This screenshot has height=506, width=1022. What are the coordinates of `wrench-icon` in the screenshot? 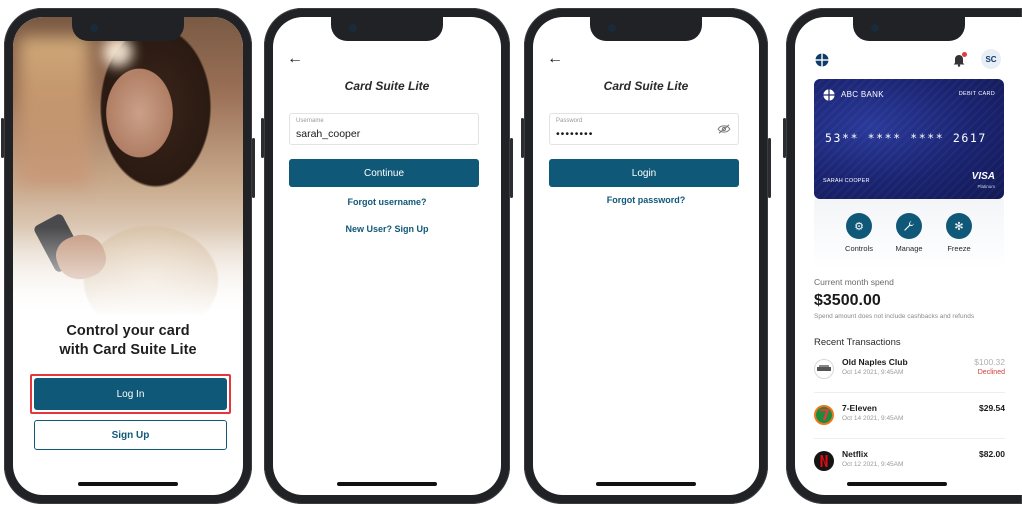 It's located at (909, 226).